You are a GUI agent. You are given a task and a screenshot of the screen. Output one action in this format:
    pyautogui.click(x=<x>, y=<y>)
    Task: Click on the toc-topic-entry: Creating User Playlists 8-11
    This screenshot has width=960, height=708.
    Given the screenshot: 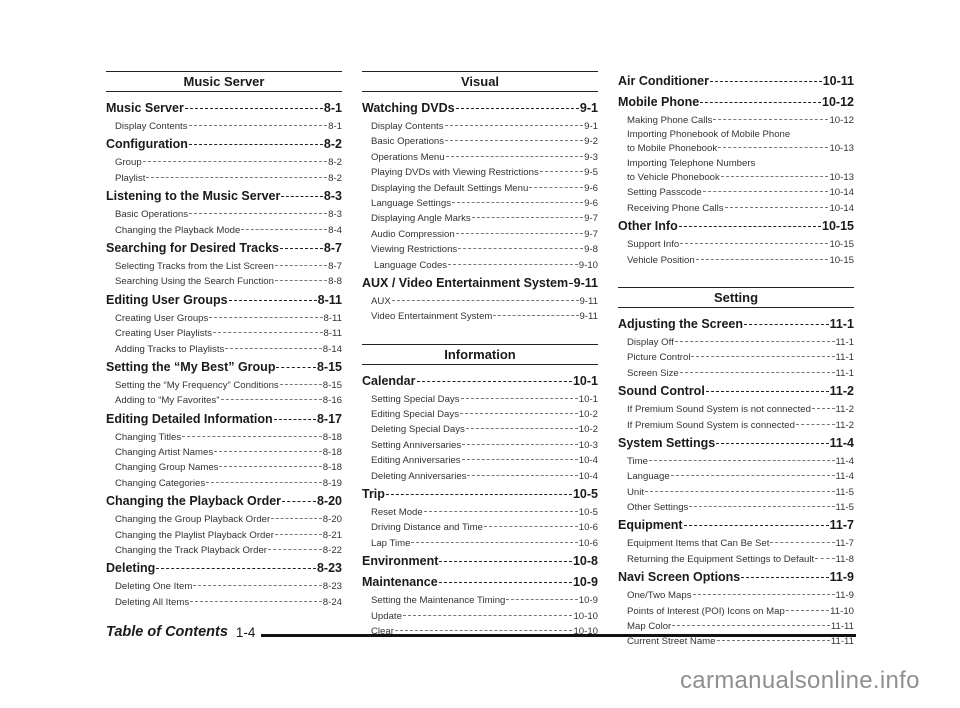 What is the action you would take?
    pyautogui.click(x=224, y=333)
    